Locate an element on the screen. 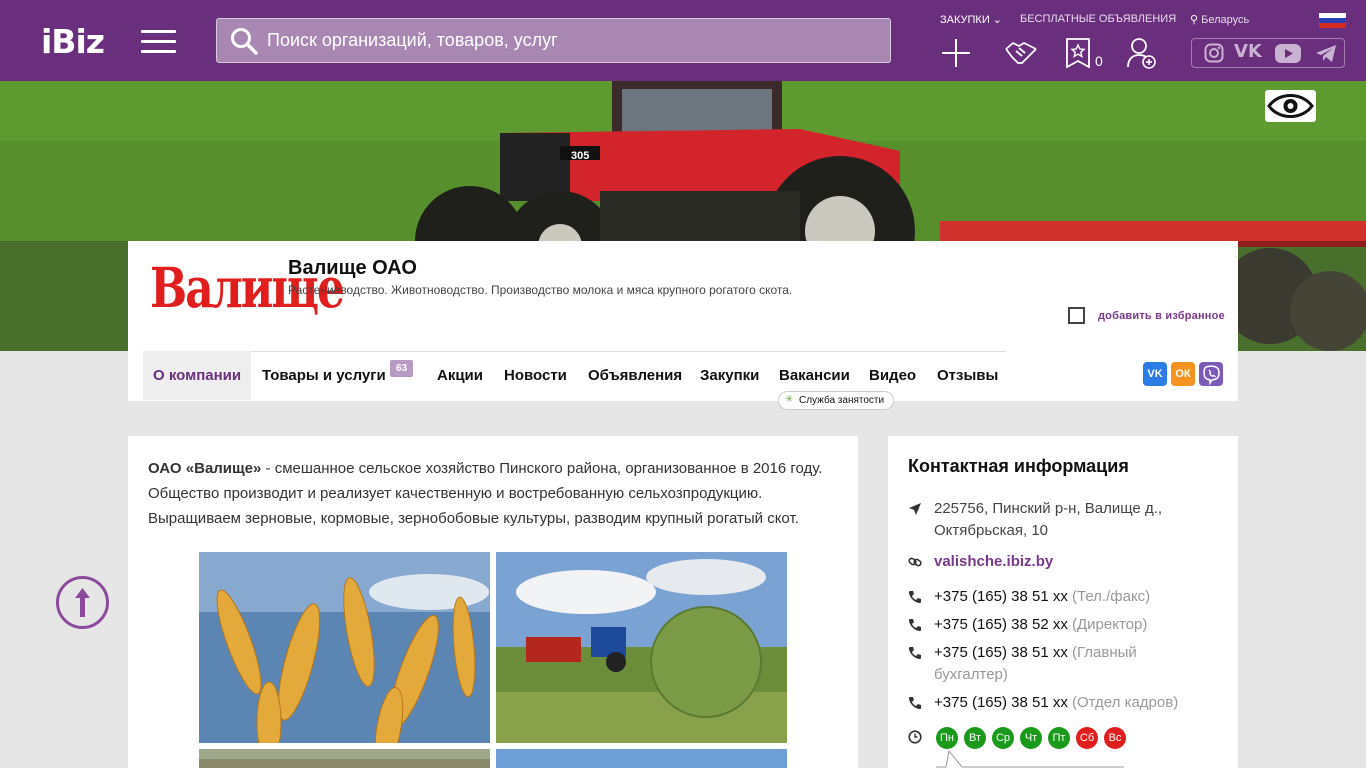 The width and height of the screenshot is (1366, 768). favorites-count: 0 is located at coordinates (1099, 61).